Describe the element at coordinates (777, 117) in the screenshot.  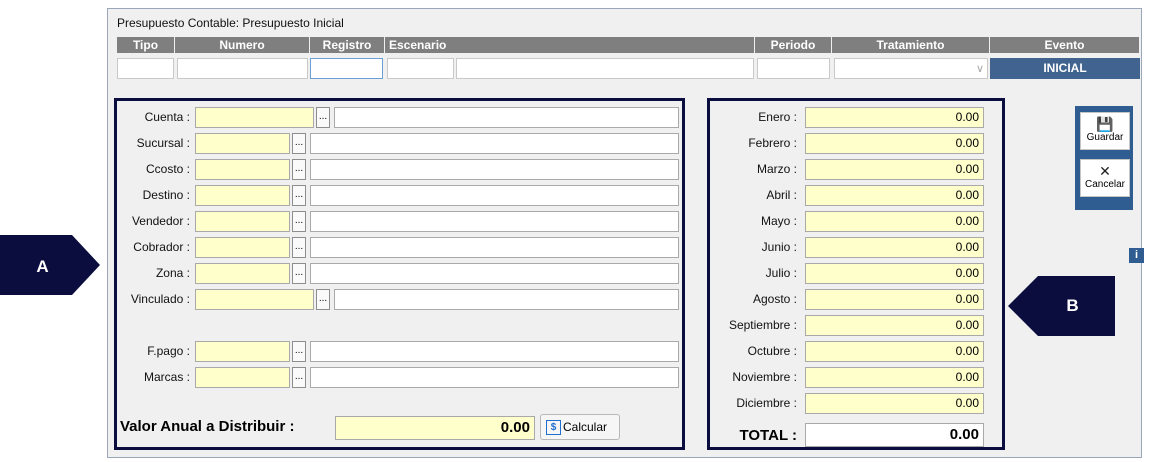
I see `month-label: Enero :` at that location.